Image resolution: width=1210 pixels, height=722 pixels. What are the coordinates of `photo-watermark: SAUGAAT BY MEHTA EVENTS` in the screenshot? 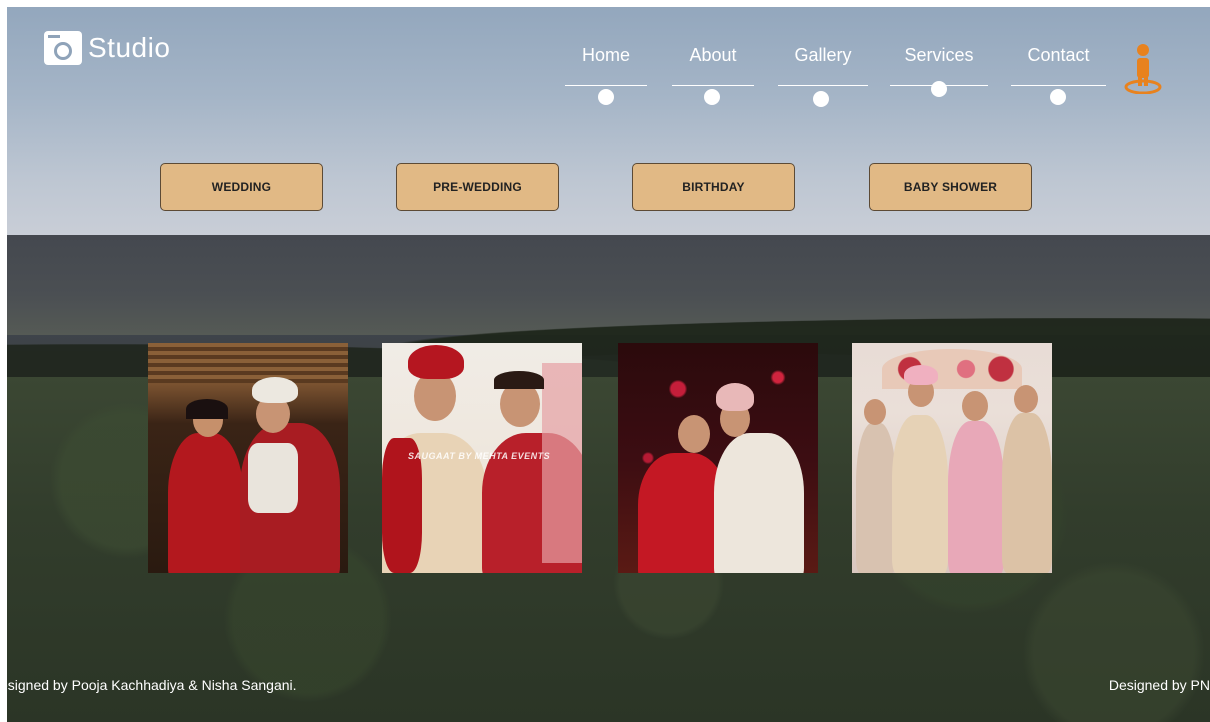 It's located at (479, 456).